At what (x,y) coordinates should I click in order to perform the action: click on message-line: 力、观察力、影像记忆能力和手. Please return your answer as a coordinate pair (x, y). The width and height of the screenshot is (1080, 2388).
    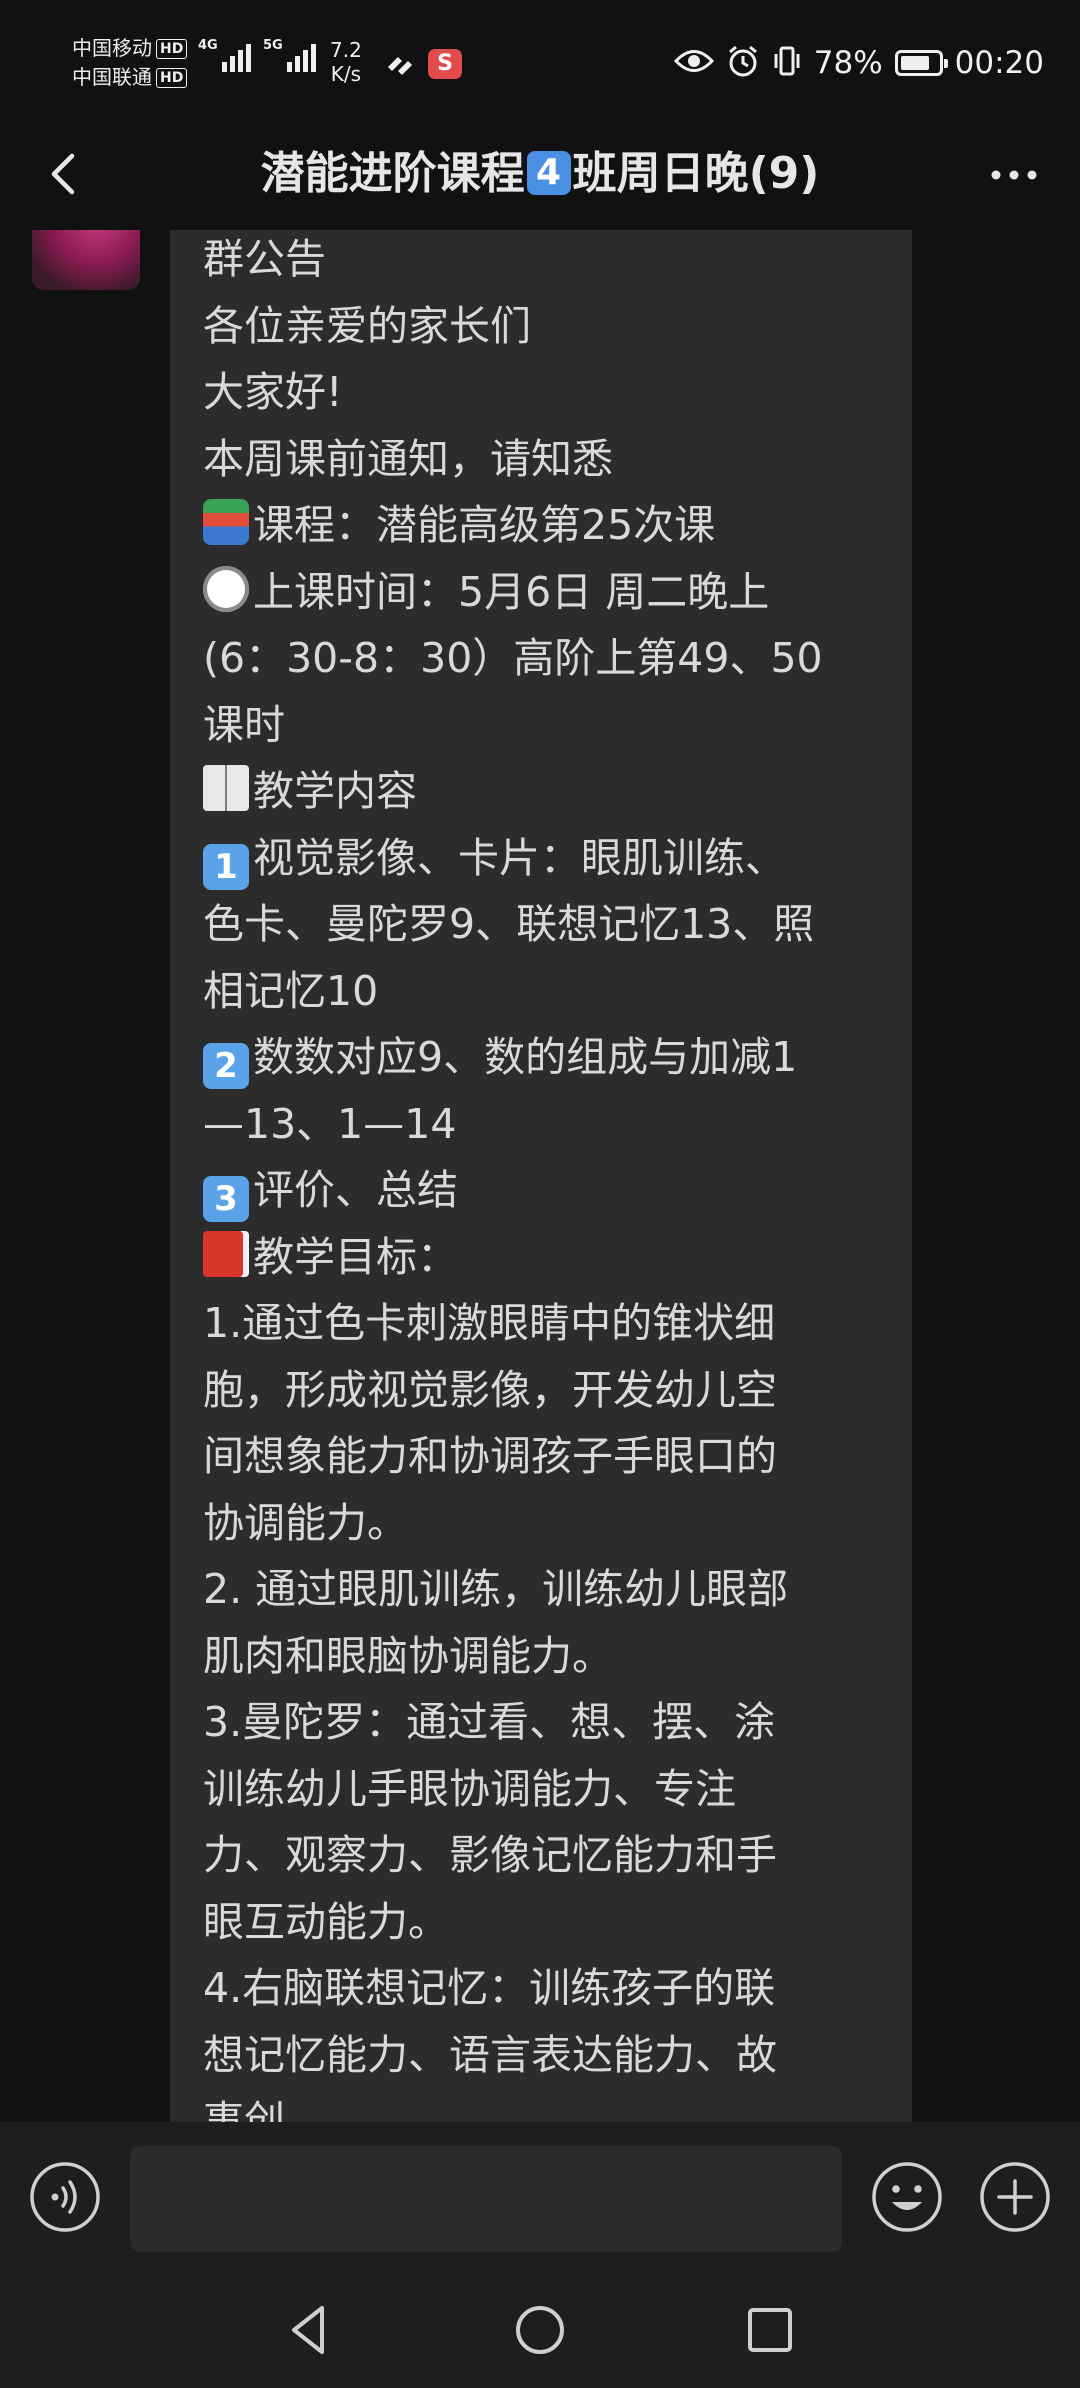
    Looking at the image, I should click on (490, 1855).